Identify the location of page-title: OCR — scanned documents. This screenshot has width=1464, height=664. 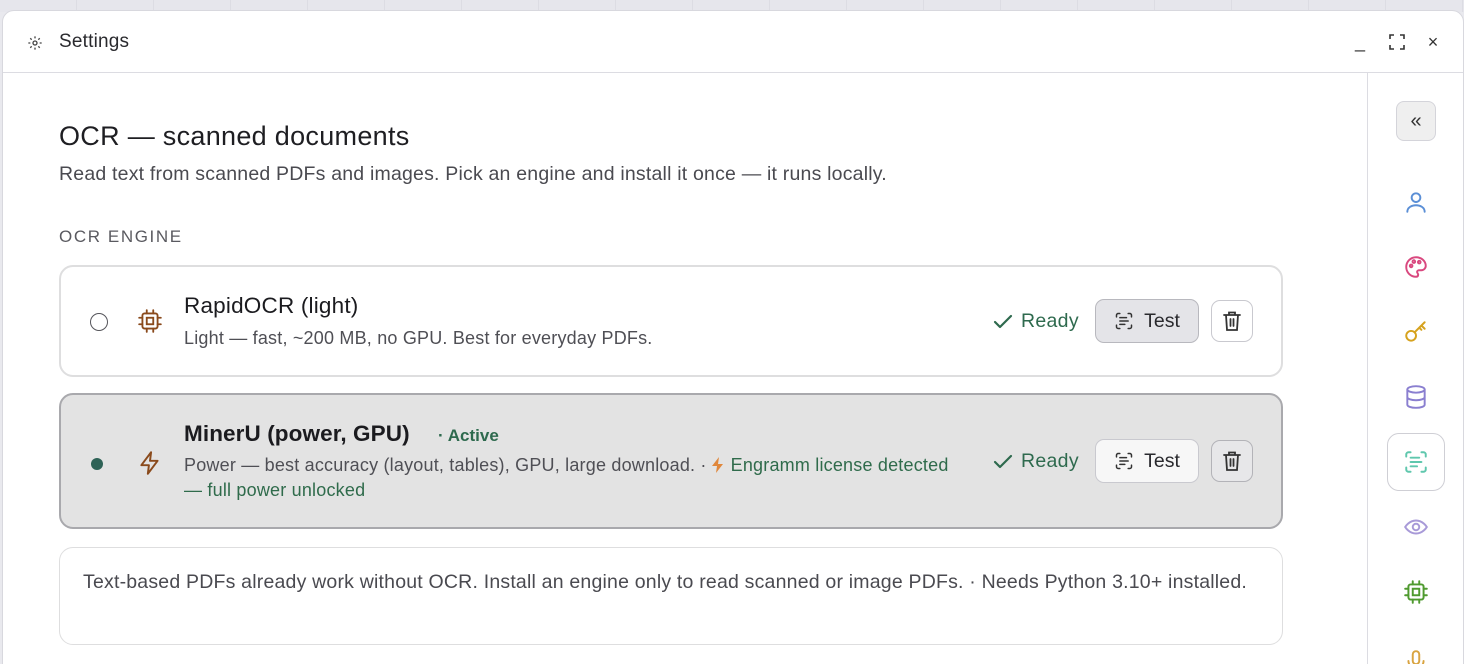
(234, 136).